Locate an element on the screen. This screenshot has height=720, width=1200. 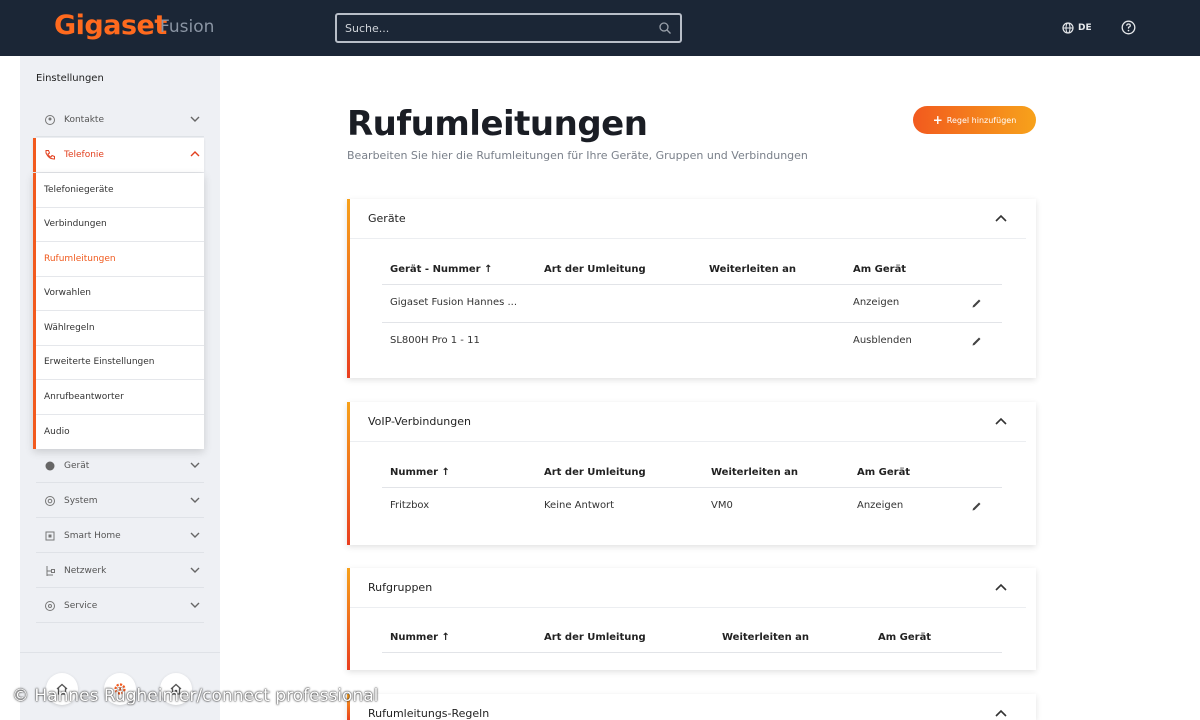
section-header: Rufumleitungs-Regeln is located at coordinates (688, 707).